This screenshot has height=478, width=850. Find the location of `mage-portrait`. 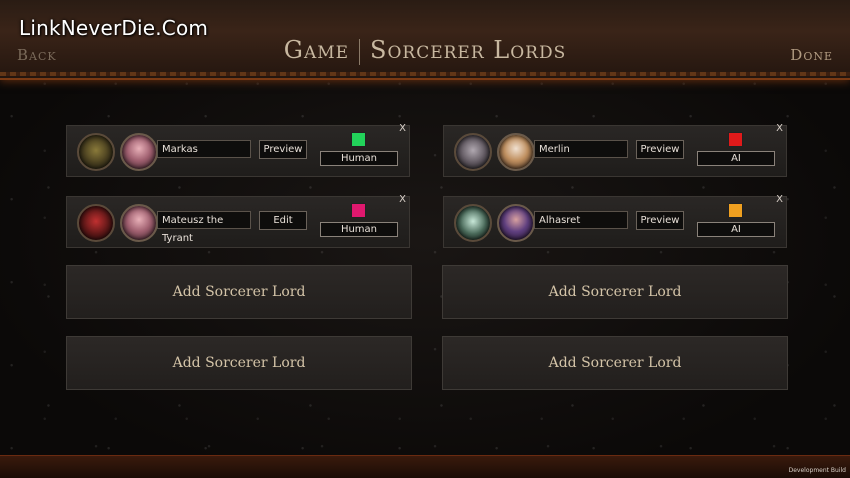

mage-portrait is located at coordinates (516, 223).